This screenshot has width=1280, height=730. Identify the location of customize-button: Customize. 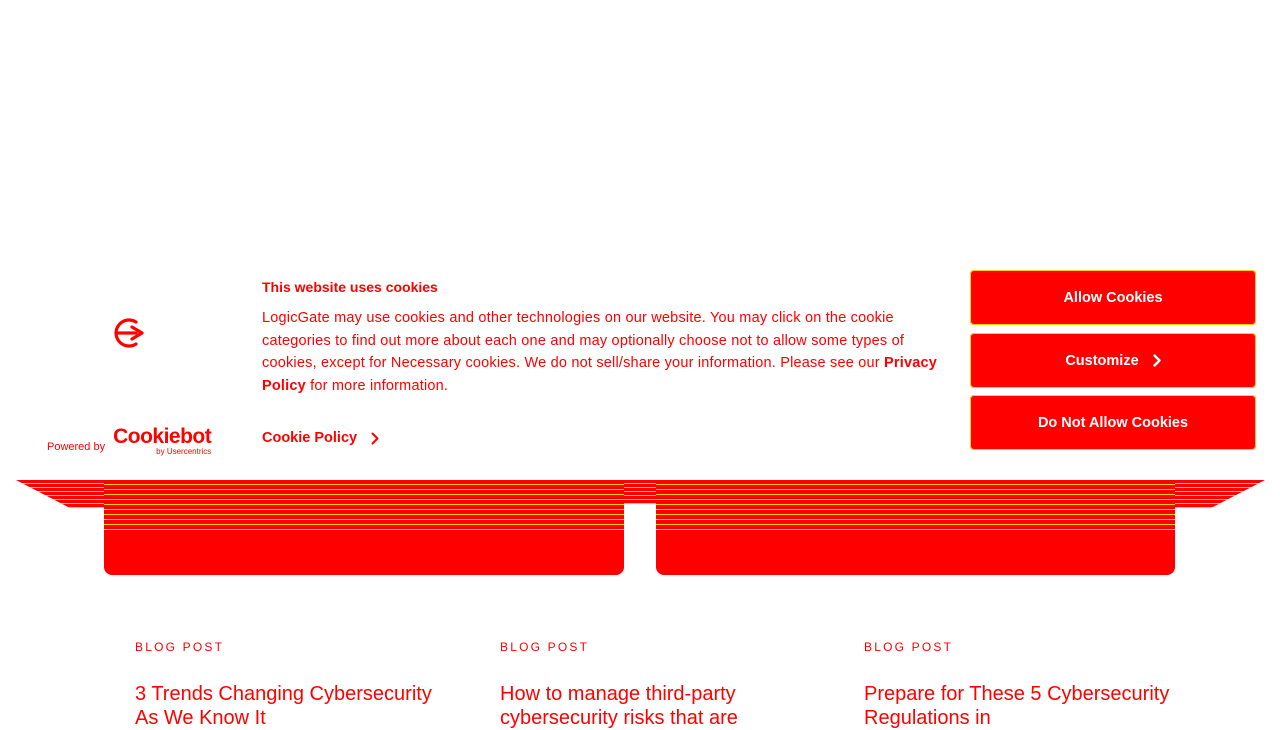
(1113, 360).